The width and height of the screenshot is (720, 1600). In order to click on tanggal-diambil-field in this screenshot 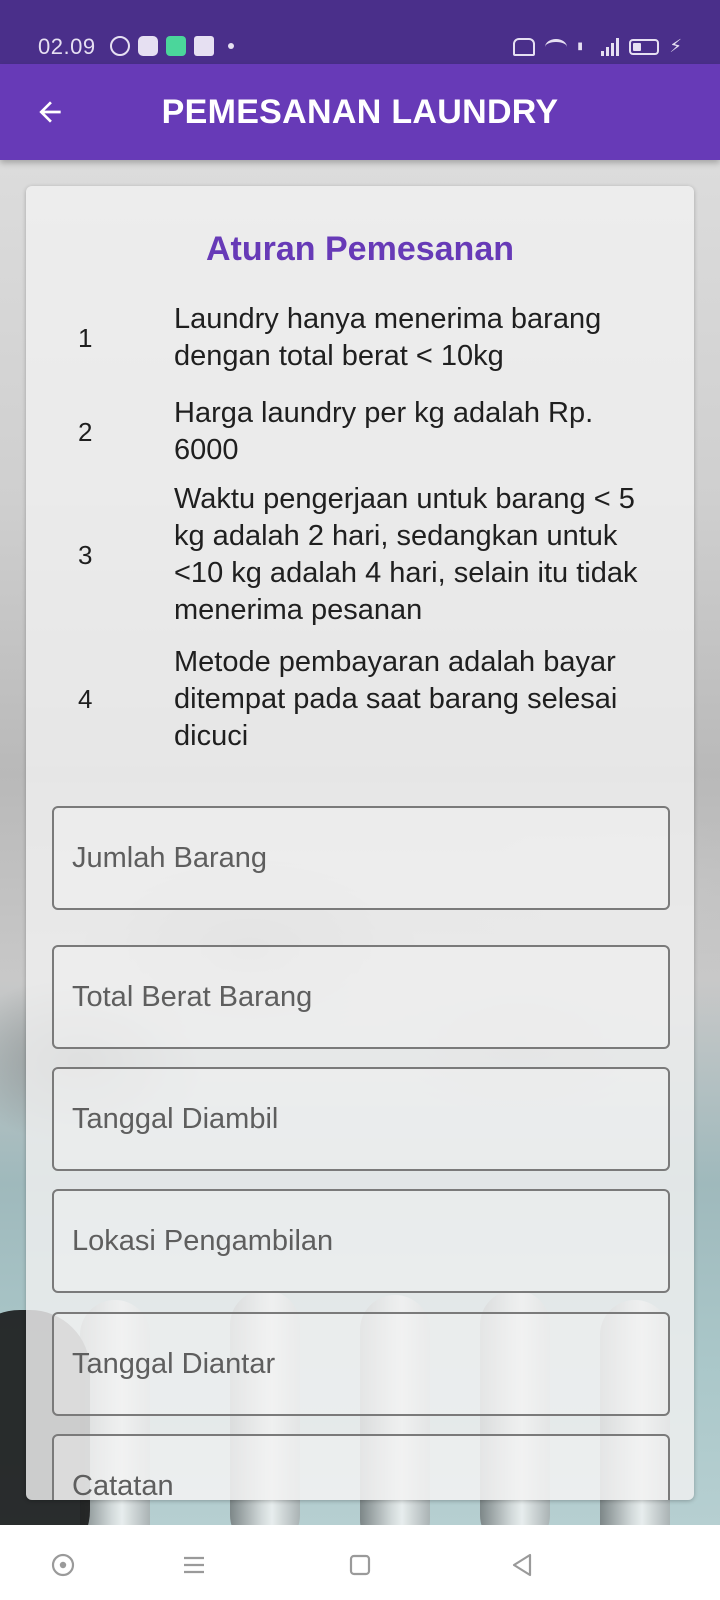, I will do `click(361, 1119)`.